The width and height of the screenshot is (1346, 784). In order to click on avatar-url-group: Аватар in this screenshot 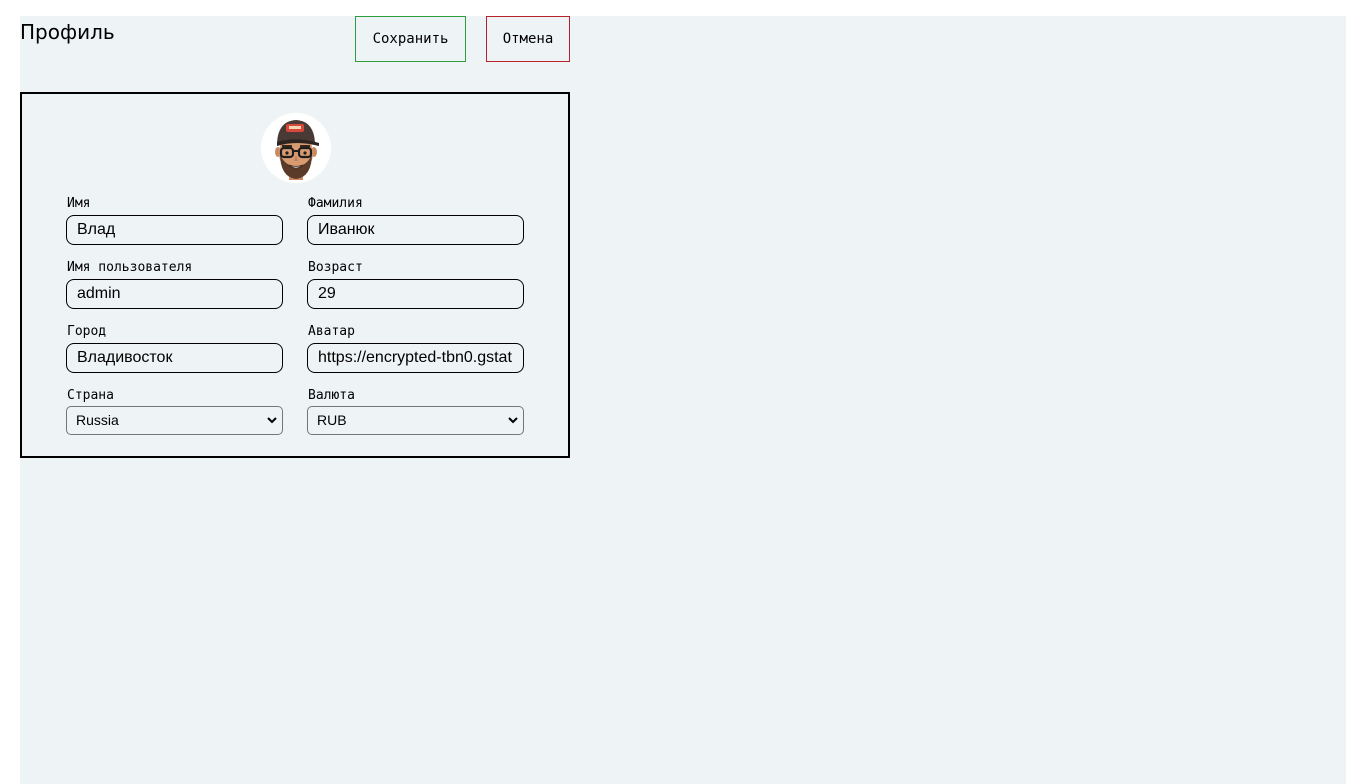, I will do `click(415, 348)`.